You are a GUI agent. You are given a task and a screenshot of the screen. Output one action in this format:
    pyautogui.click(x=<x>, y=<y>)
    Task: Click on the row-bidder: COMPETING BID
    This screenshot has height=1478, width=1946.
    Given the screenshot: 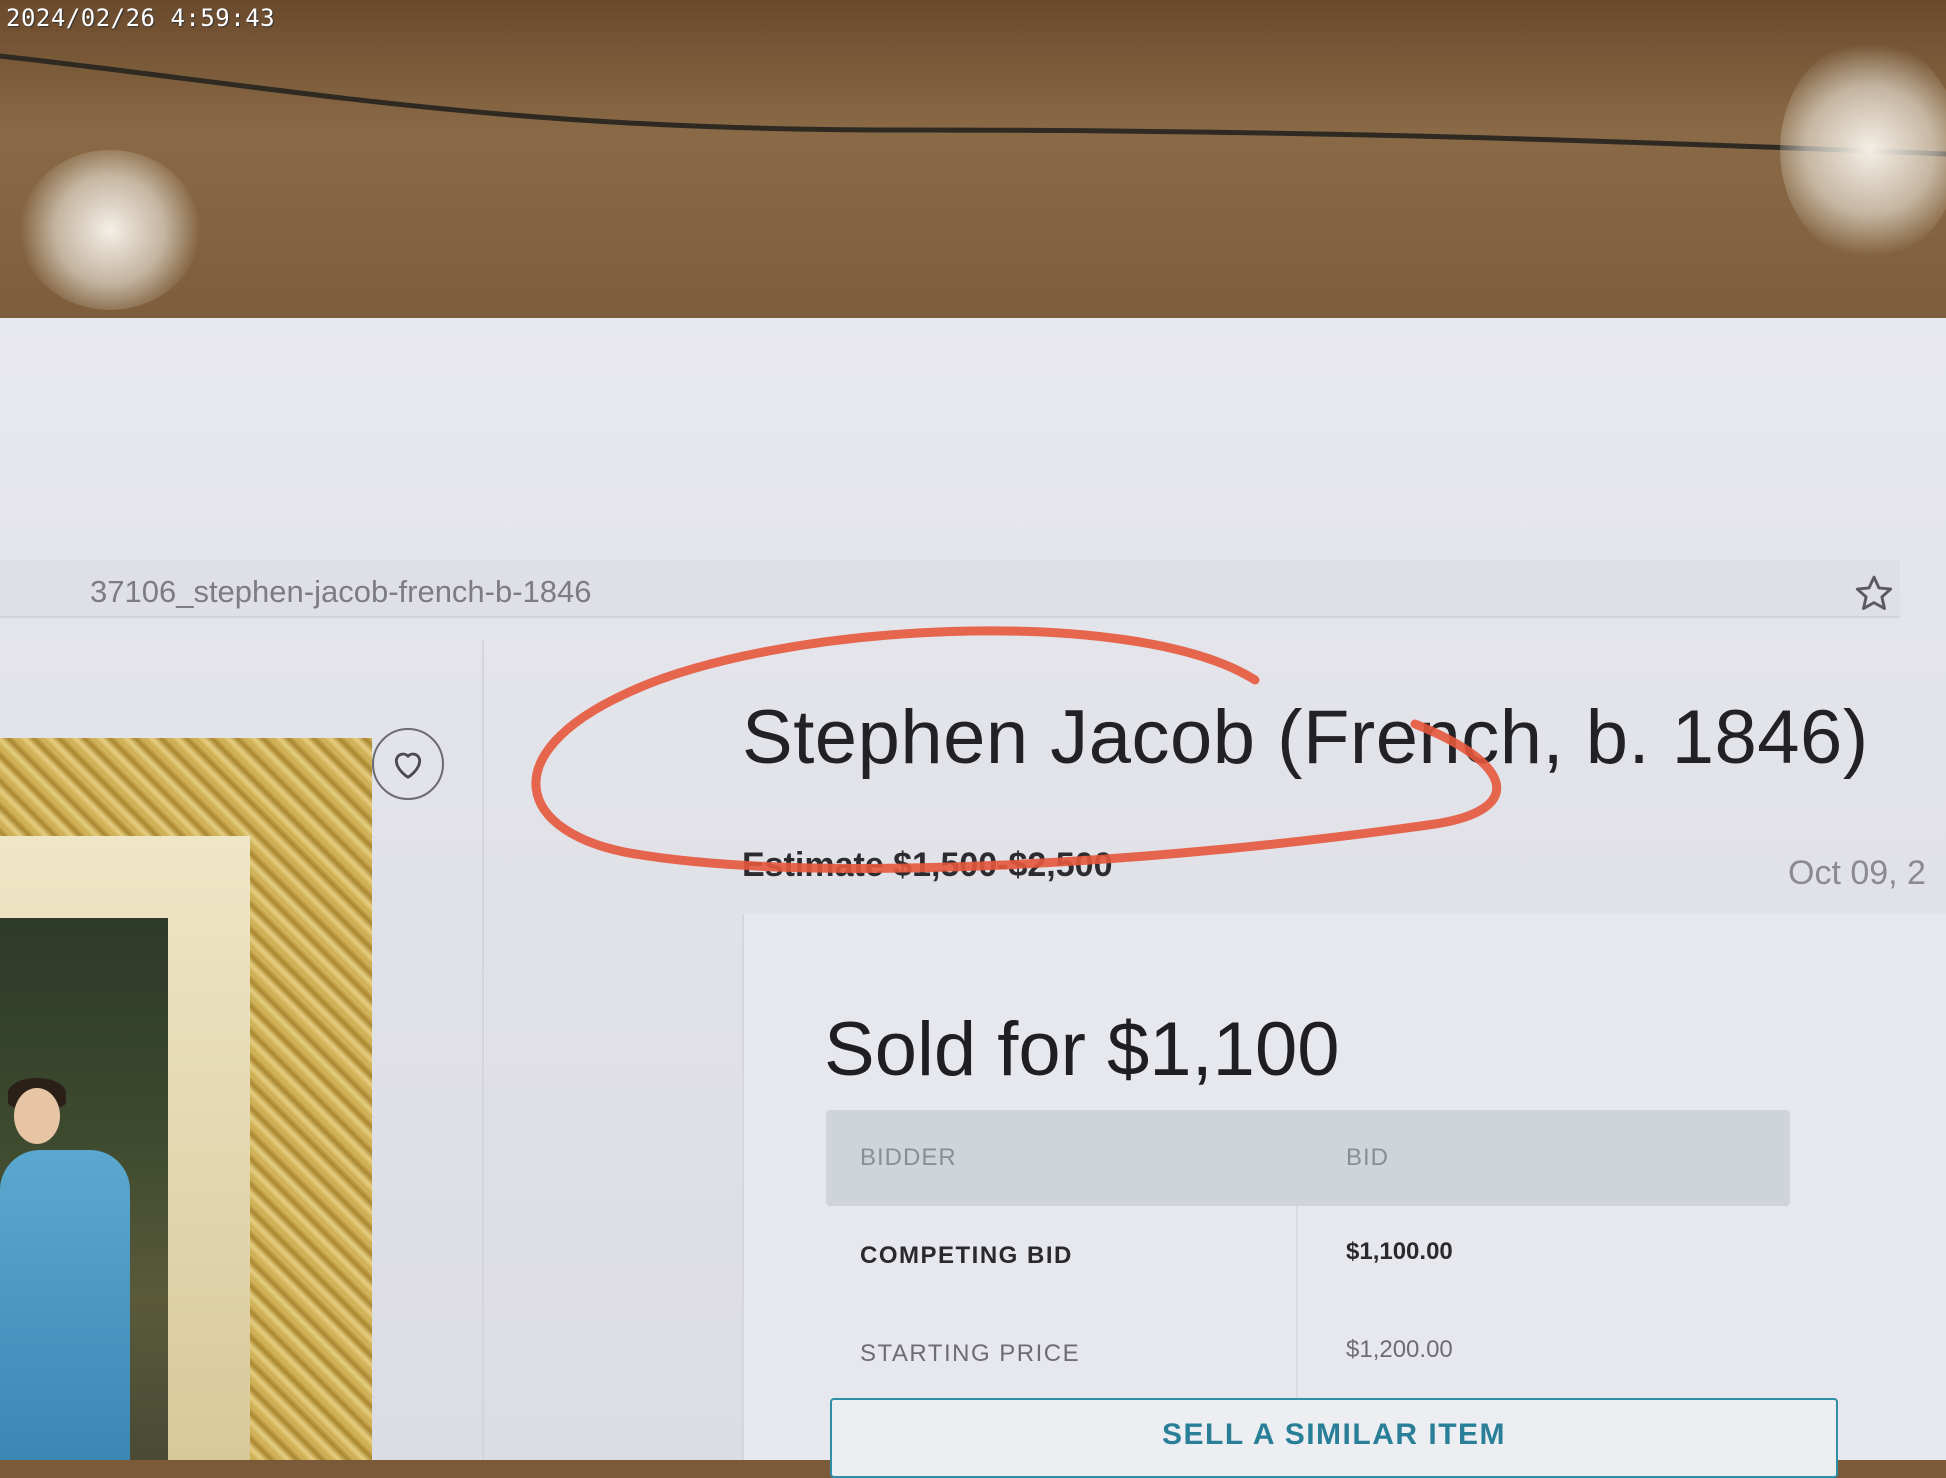 What is the action you would take?
    pyautogui.click(x=966, y=1255)
    